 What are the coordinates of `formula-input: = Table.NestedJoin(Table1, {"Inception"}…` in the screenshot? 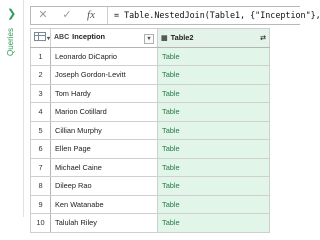 It's located at (217, 15).